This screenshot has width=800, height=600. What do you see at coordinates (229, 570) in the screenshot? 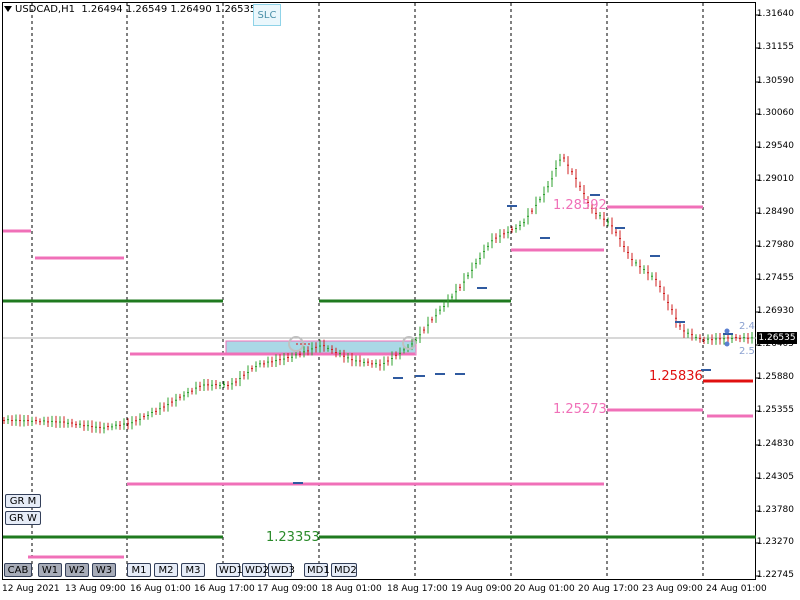
I see `timeframe-button-wd1: WD1` at bounding box center [229, 570].